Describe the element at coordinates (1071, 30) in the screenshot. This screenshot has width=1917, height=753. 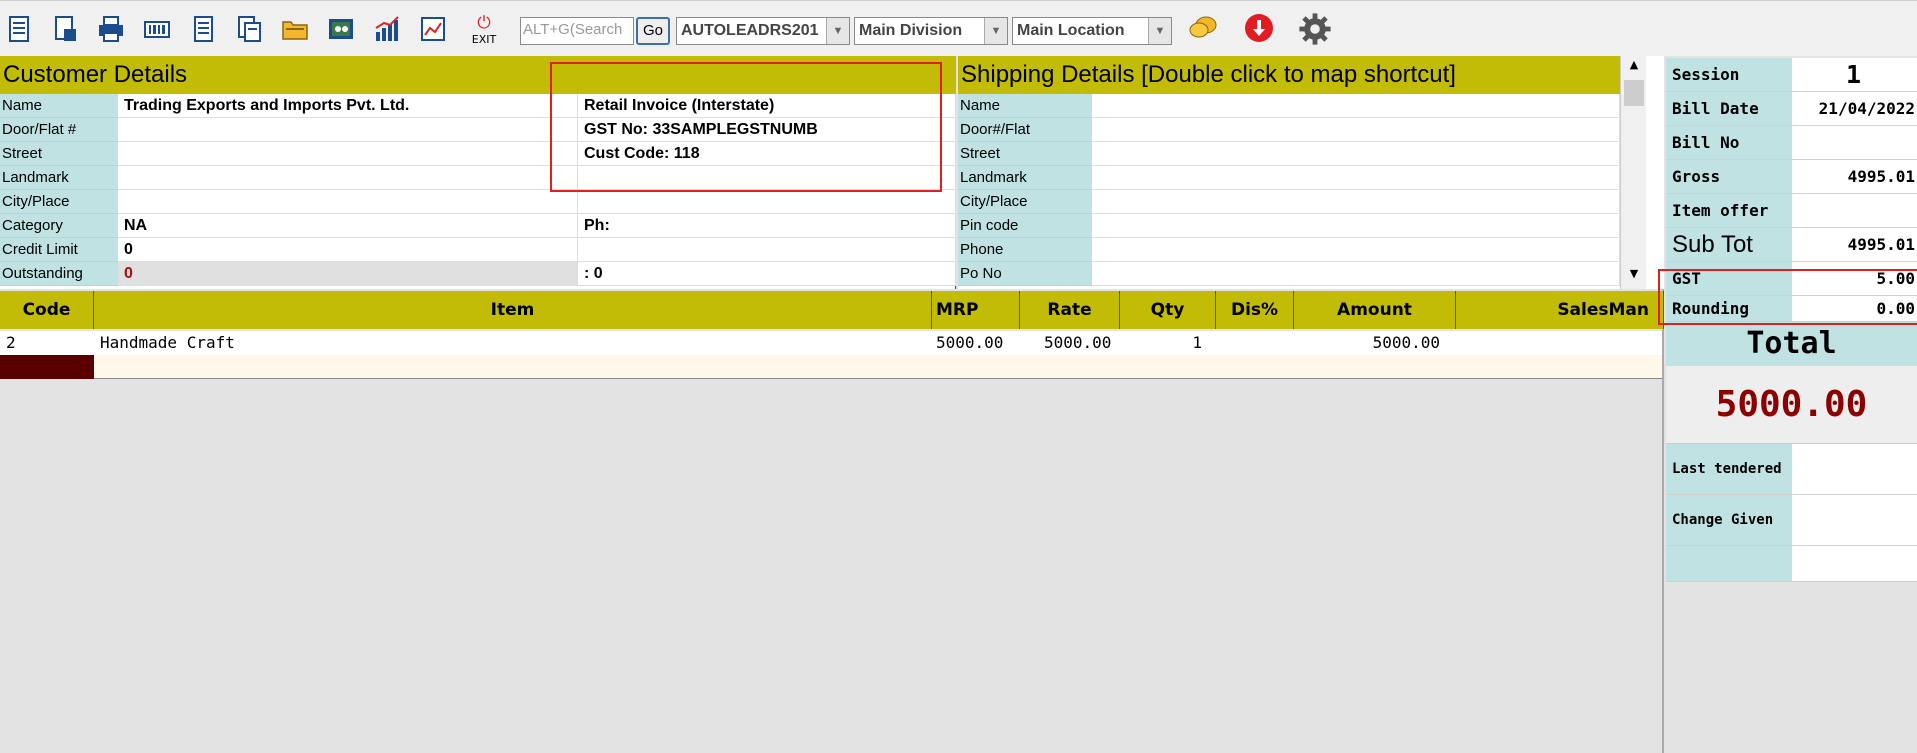
I see `location-select-value: Main Location` at that location.